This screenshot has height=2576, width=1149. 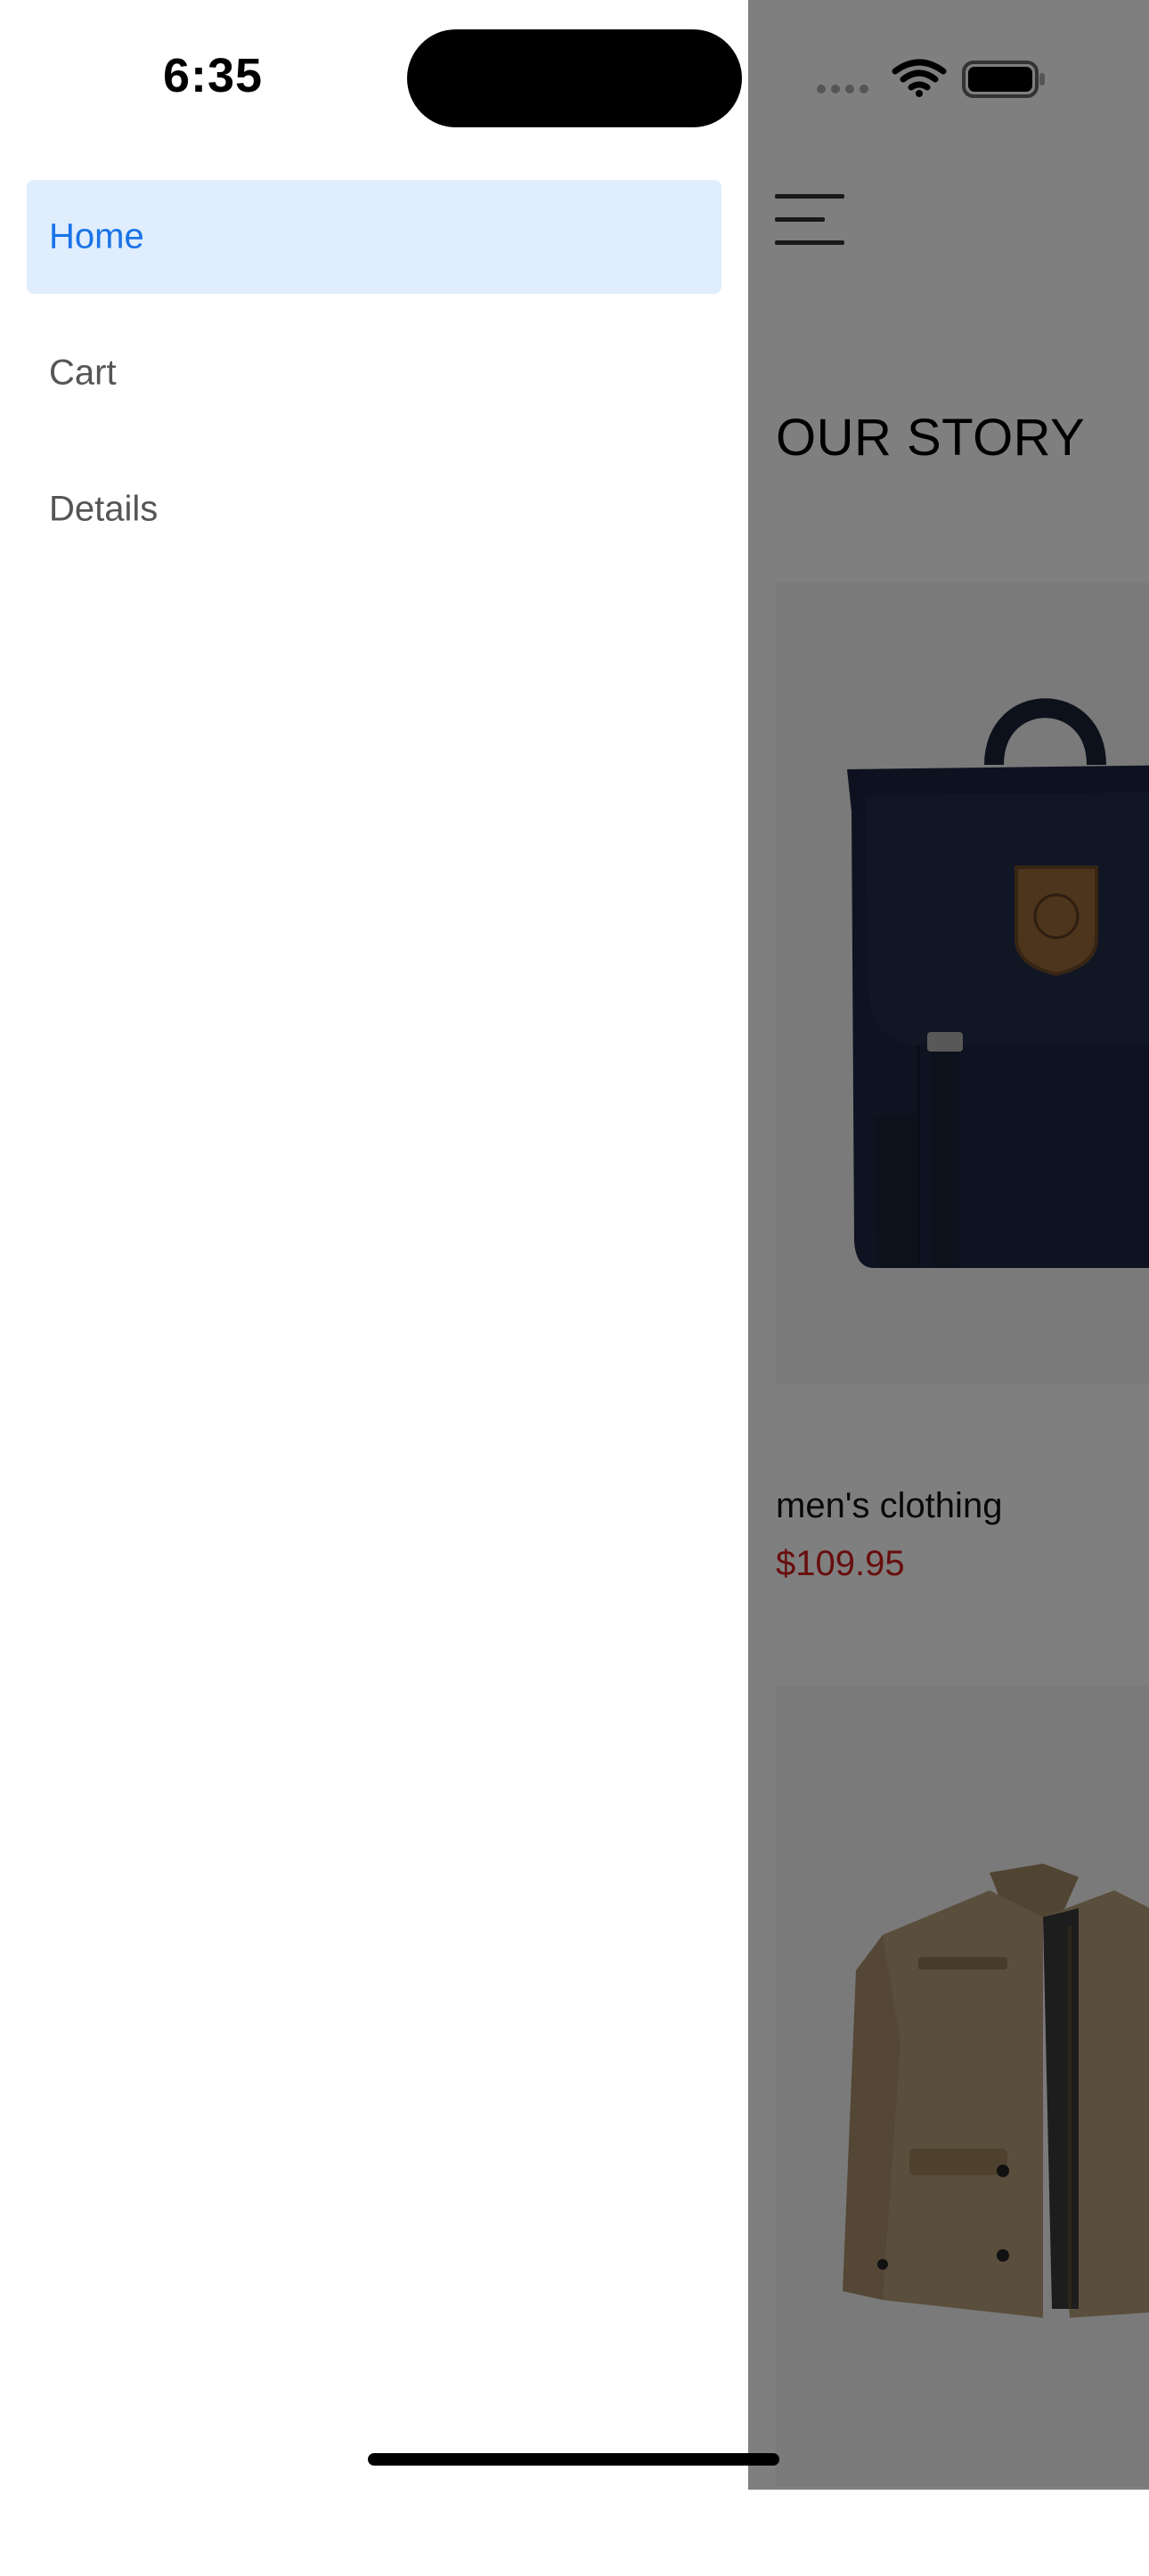 I want to click on drawer-item-home: Home, so click(x=374, y=237).